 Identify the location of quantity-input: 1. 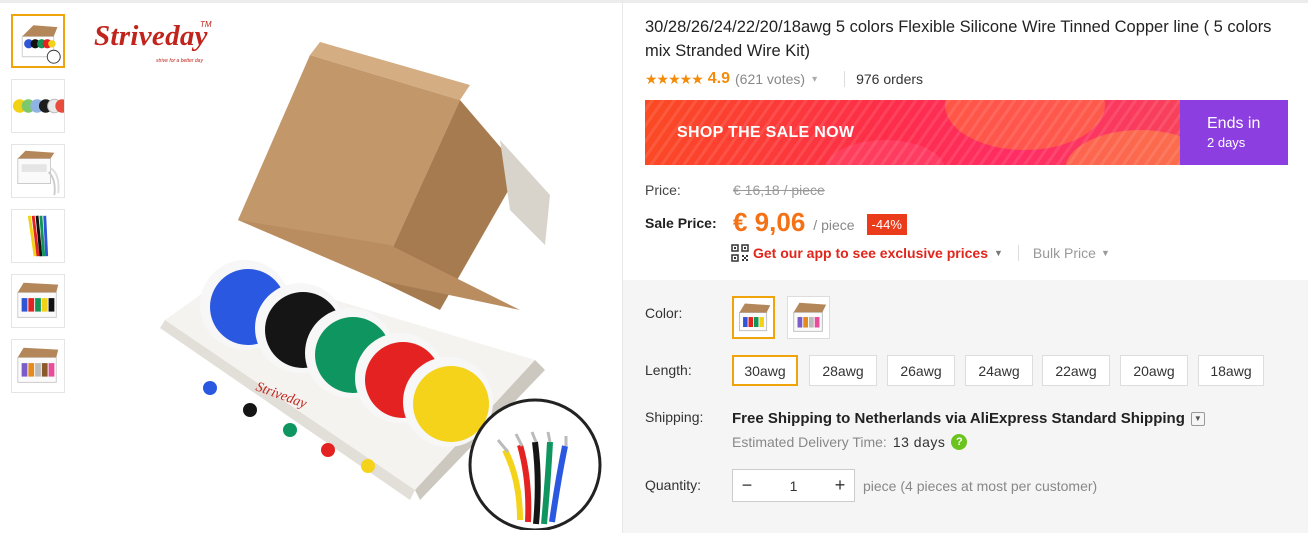
(793, 486).